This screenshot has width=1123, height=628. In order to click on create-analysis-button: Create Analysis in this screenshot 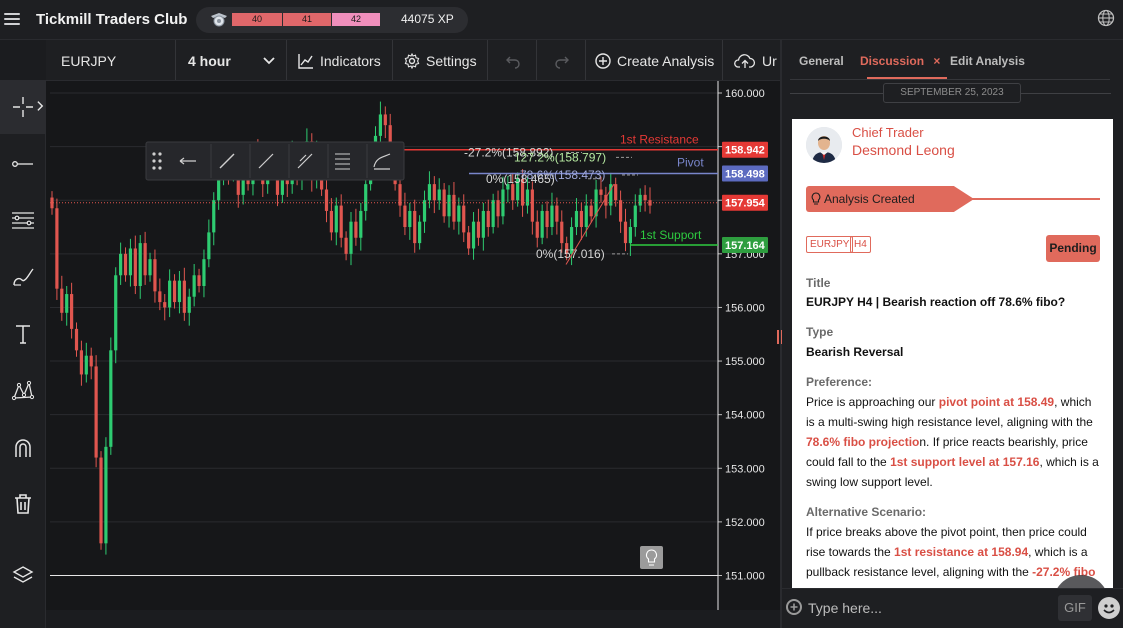, I will do `click(655, 60)`.